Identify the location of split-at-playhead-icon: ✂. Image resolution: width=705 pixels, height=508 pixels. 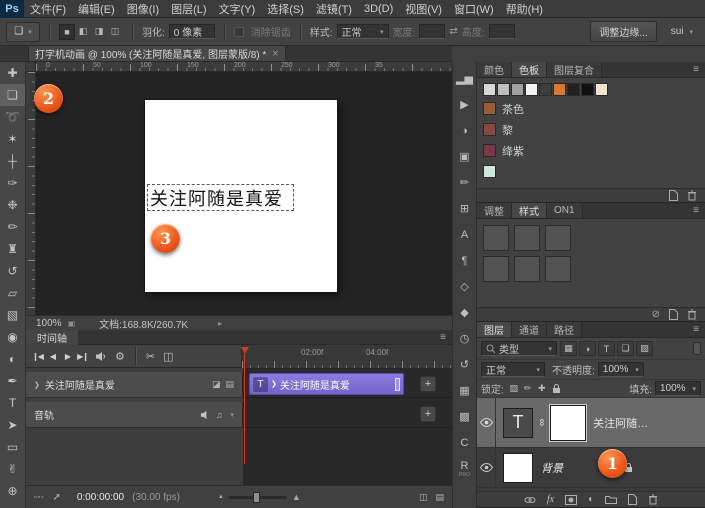
(150, 356).